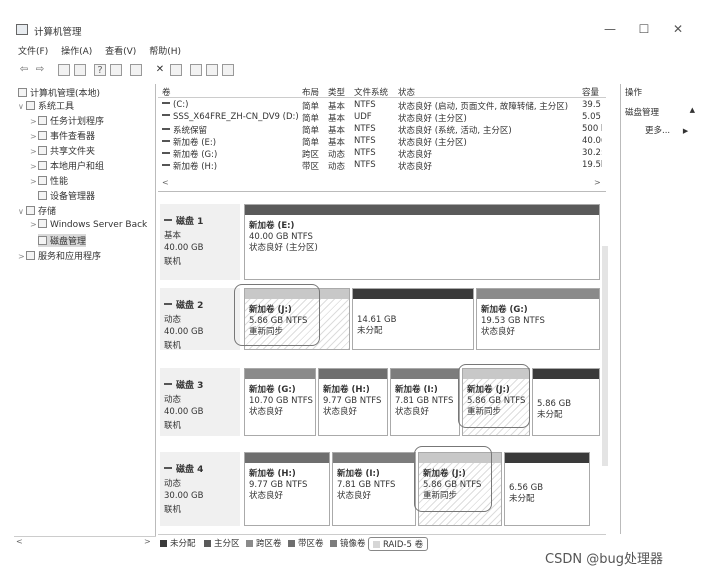 This screenshot has height=575, width=706. What do you see at coordinates (120, 52) in the screenshot?
I see `menu-view: 查看(V)` at bounding box center [120, 52].